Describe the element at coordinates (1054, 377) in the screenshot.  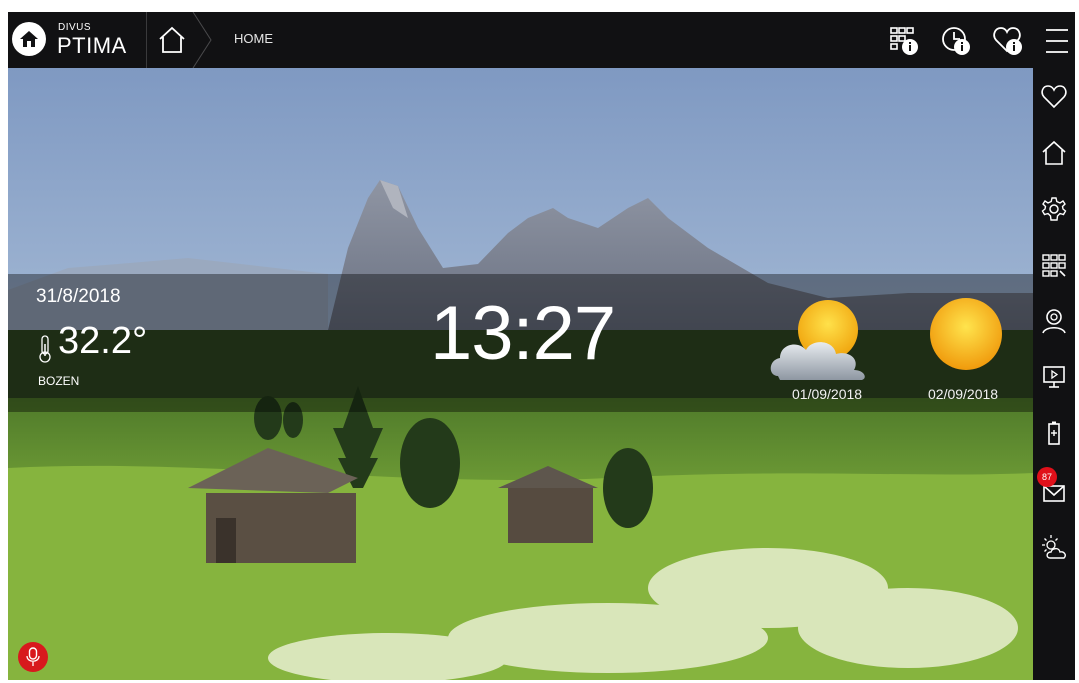
I see `media-icon` at that location.